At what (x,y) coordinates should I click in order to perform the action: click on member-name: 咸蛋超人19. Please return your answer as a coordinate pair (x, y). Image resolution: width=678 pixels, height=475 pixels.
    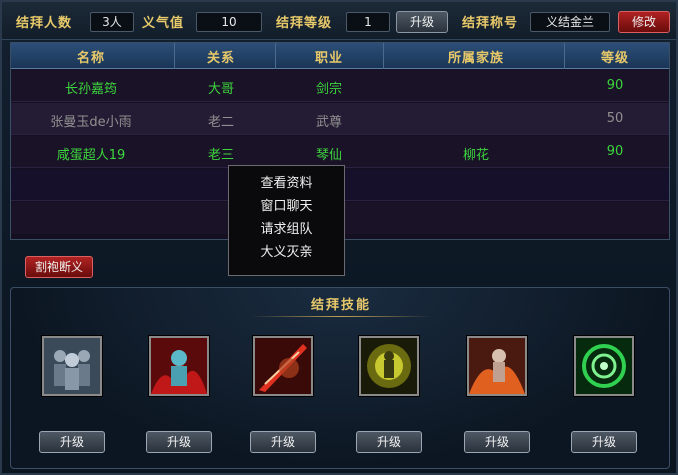
    Looking at the image, I should click on (91, 155).